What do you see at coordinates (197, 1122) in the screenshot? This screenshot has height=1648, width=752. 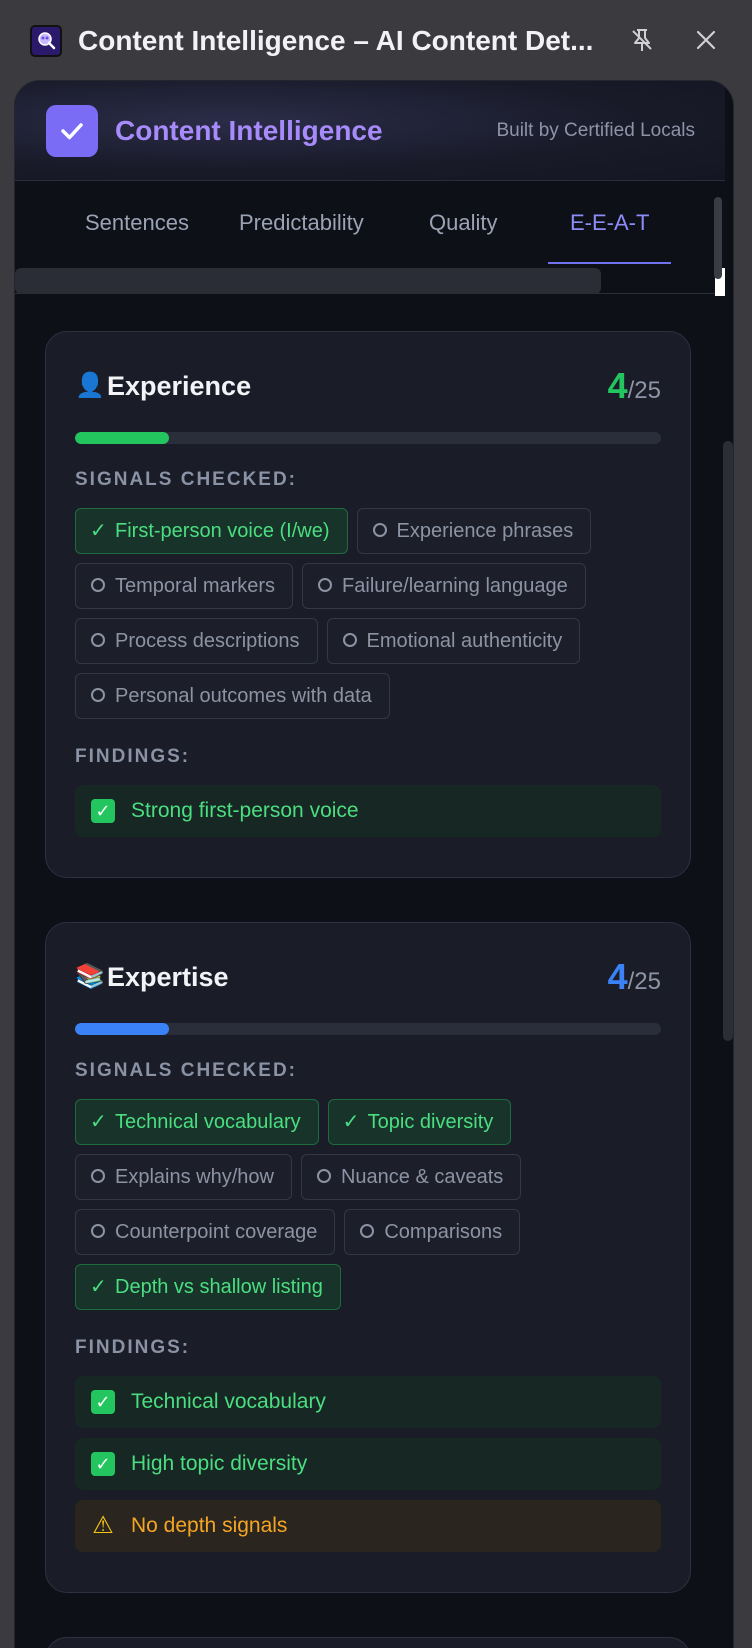 I see `signal-chip: ✓ Technical vocabulary` at bounding box center [197, 1122].